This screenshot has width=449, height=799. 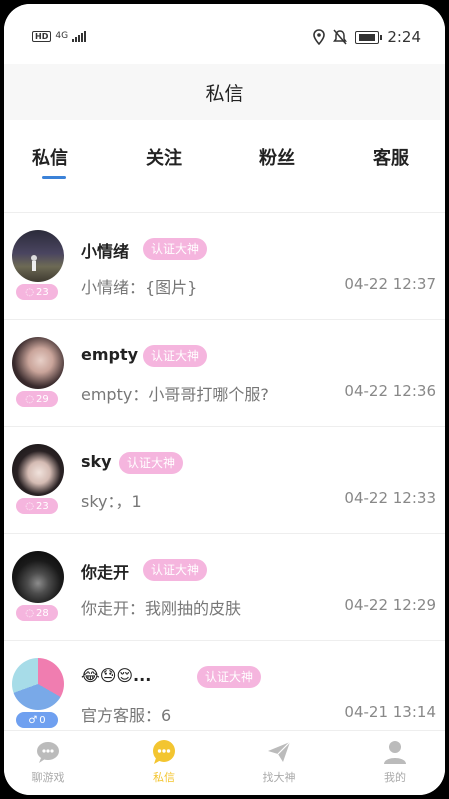 I want to click on nav-find-master: 找大神, so click(x=279, y=762).